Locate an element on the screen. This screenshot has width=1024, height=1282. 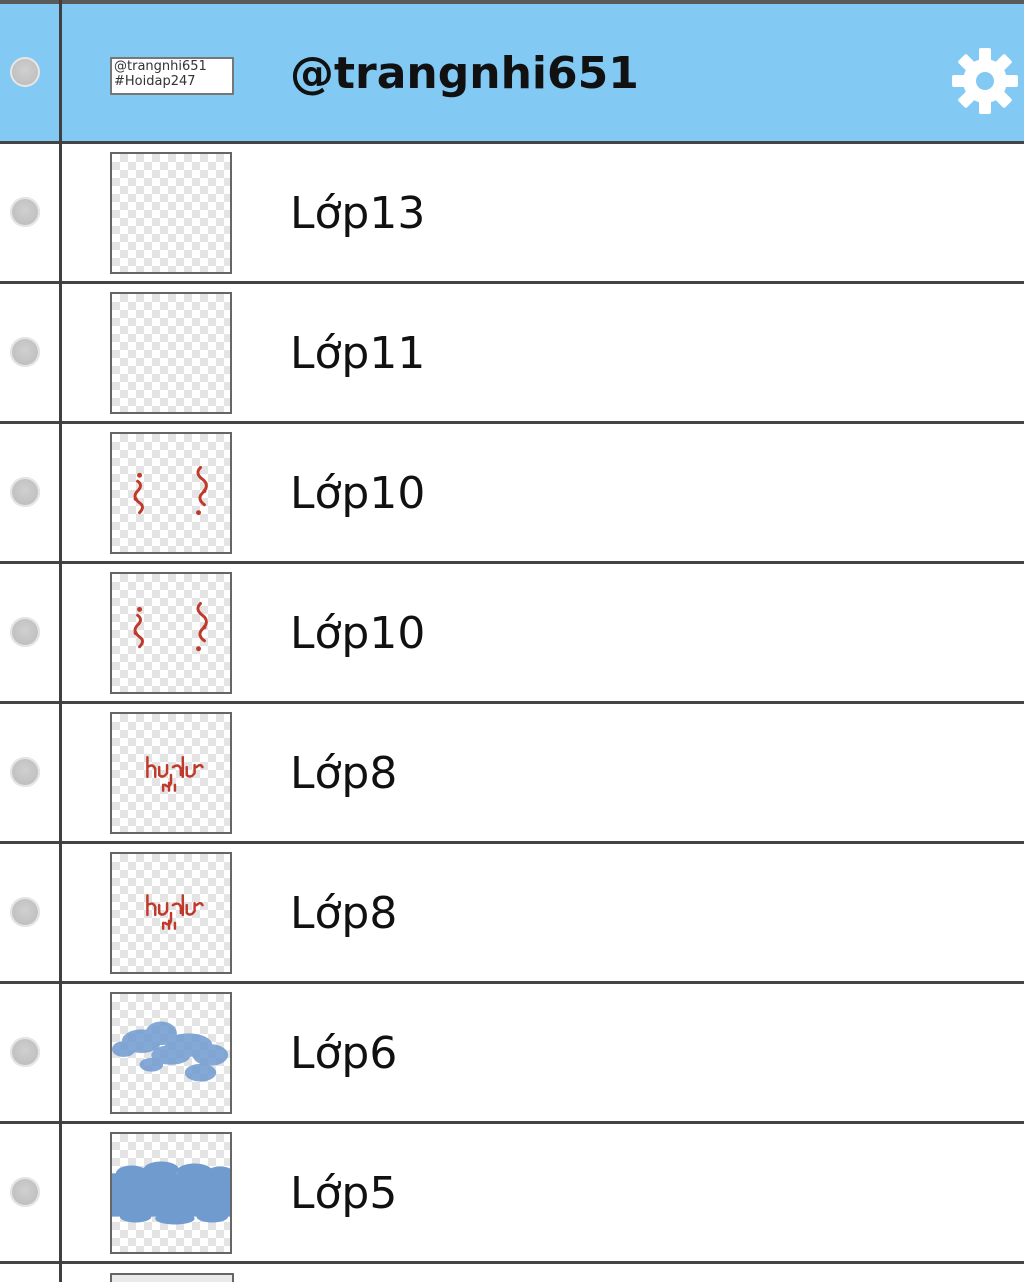
layer-row-selected: @trangnhi651 #Hoidap247 @trangnhi651 is located at coordinates (512, 74).